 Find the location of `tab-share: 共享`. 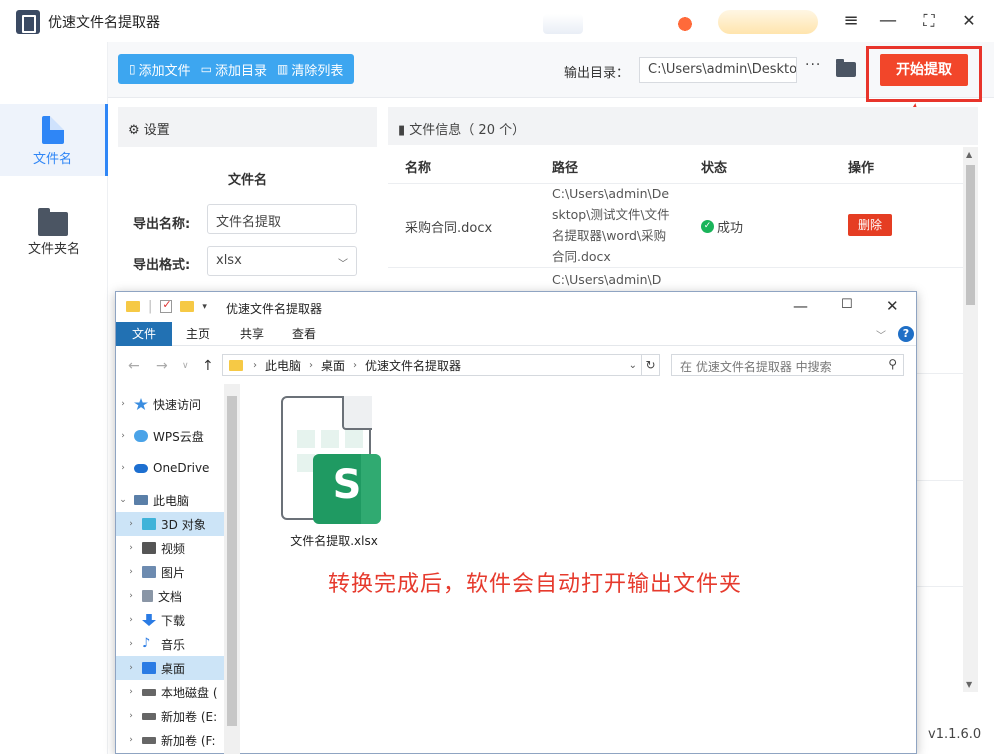

tab-share: 共享 is located at coordinates (252, 334).